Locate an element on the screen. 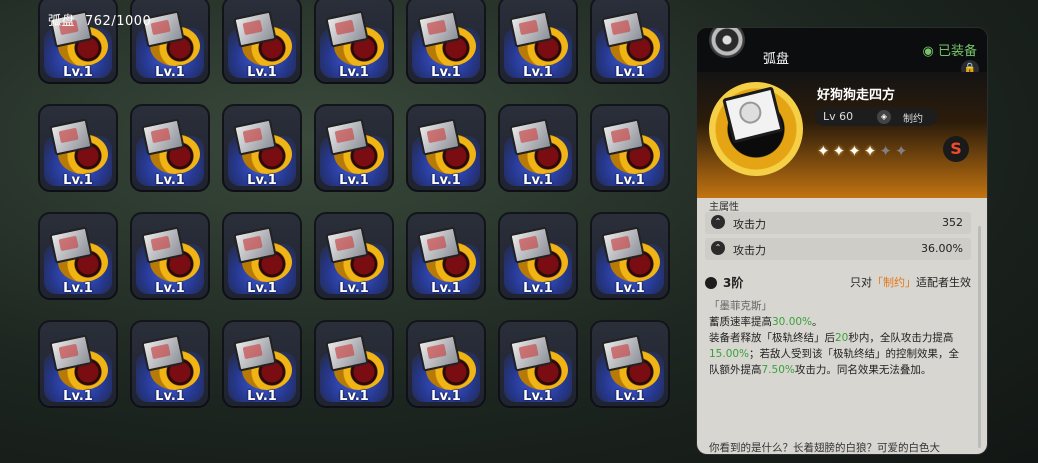  stat-row: ⌃ 攻击力 36.00% is located at coordinates (838, 249).